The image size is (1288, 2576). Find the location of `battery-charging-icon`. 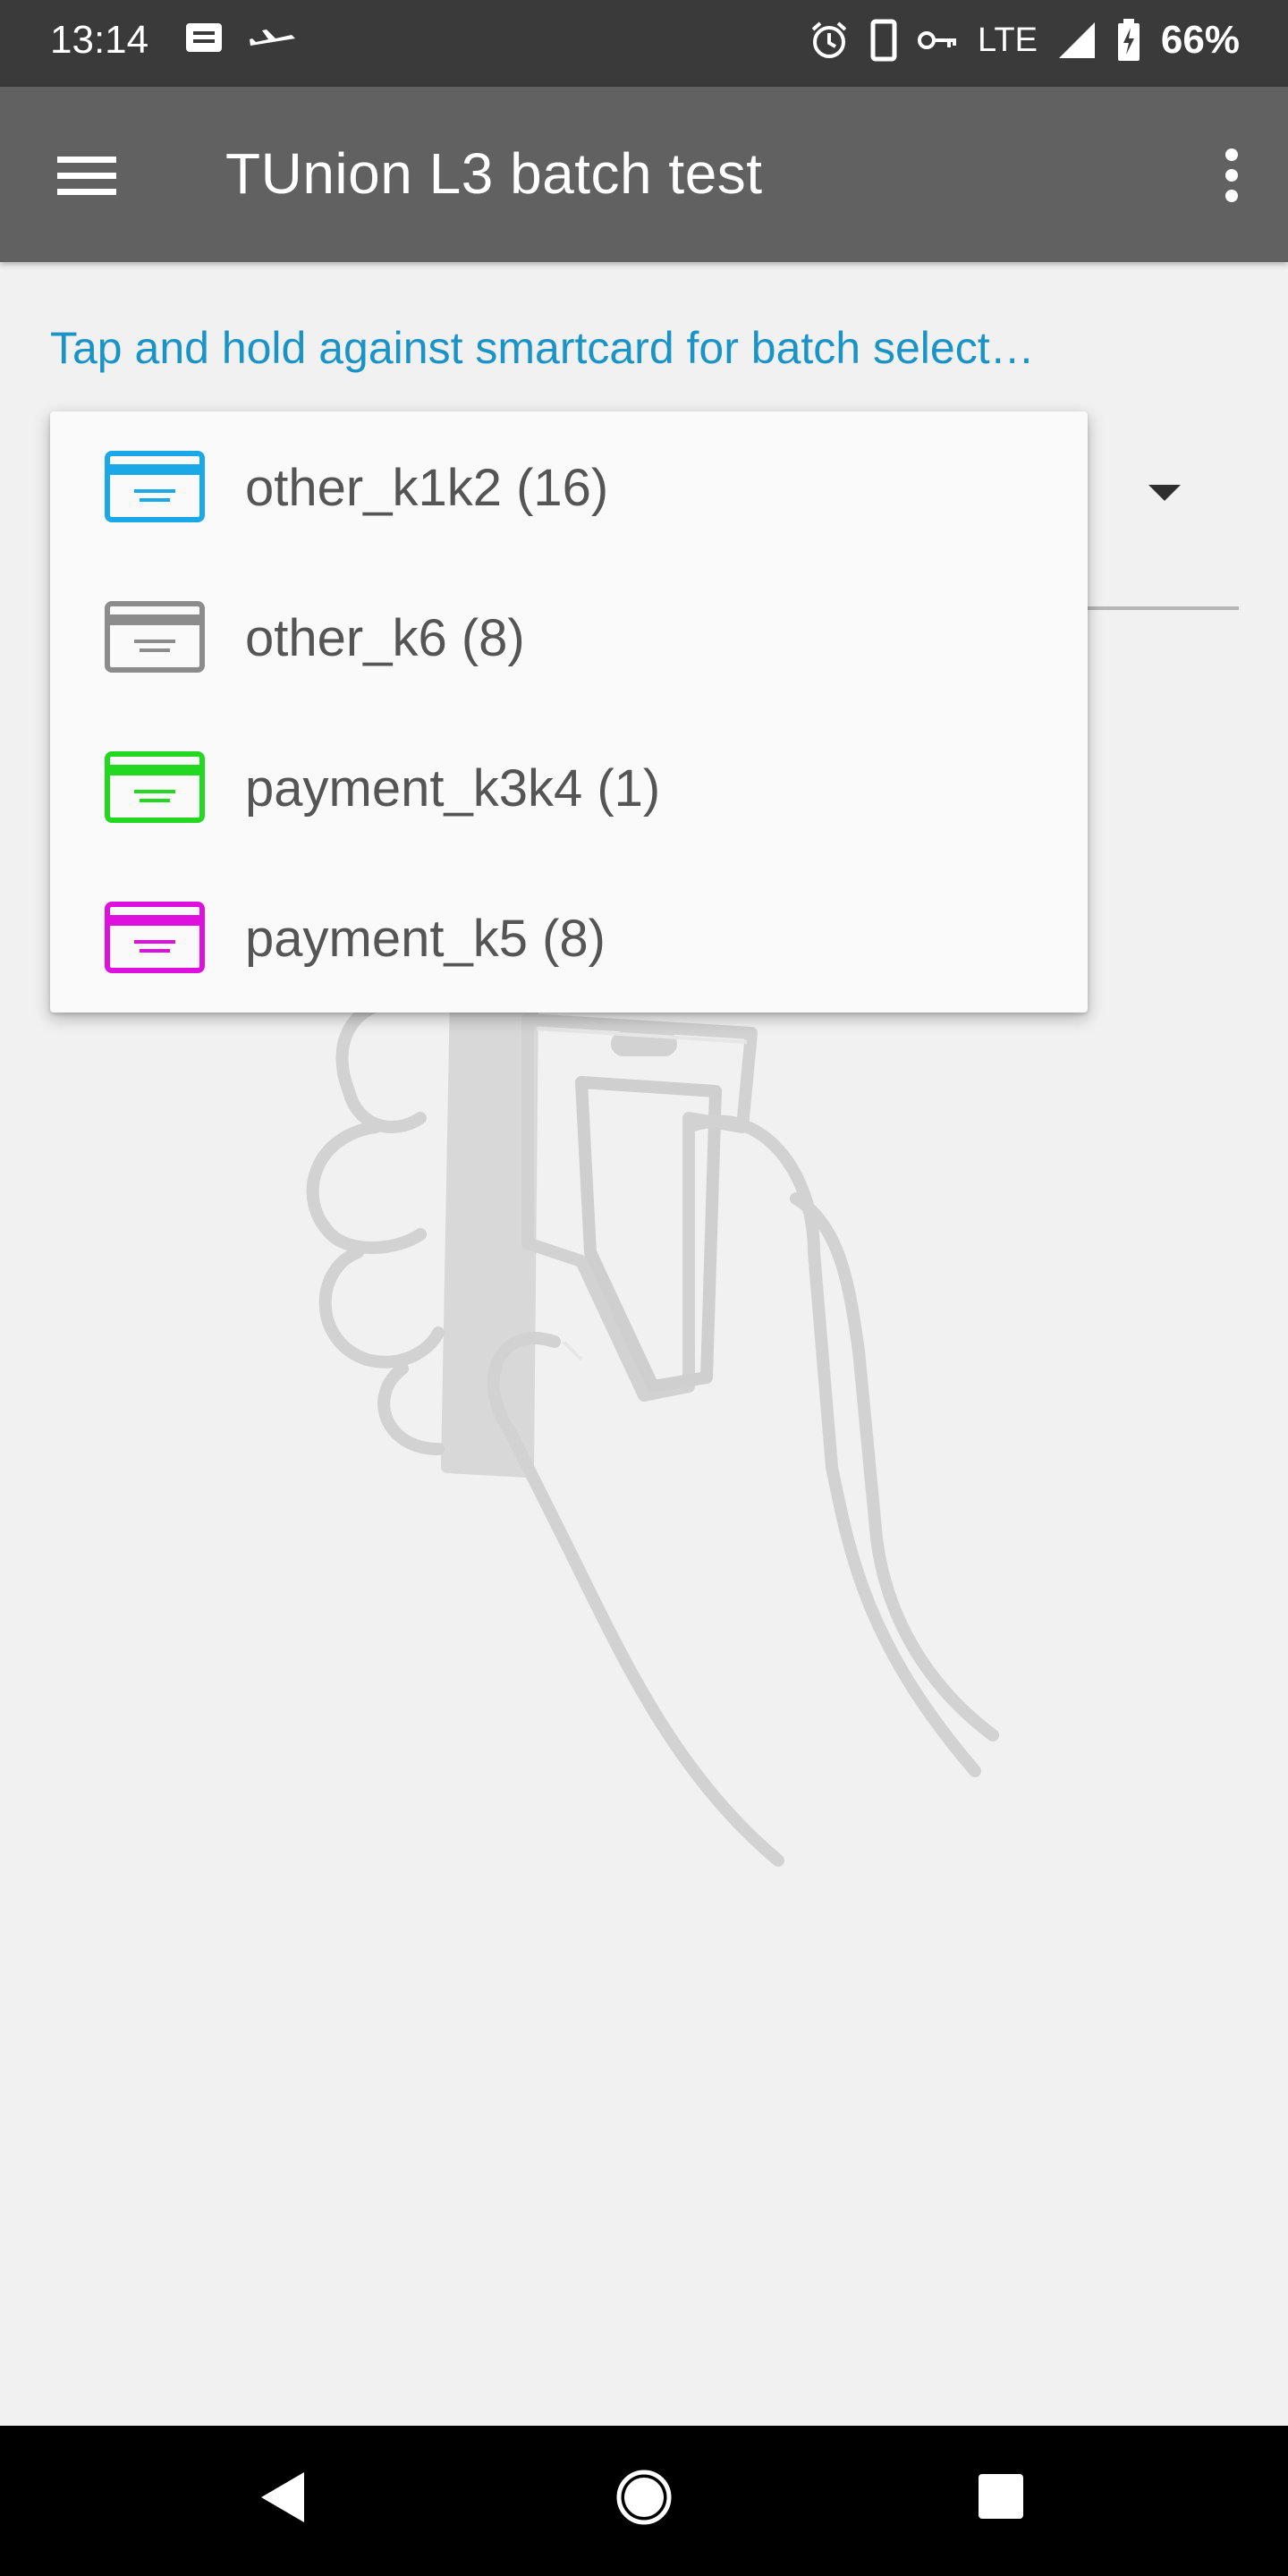

battery-charging-icon is located at coordinates (1128, 40).